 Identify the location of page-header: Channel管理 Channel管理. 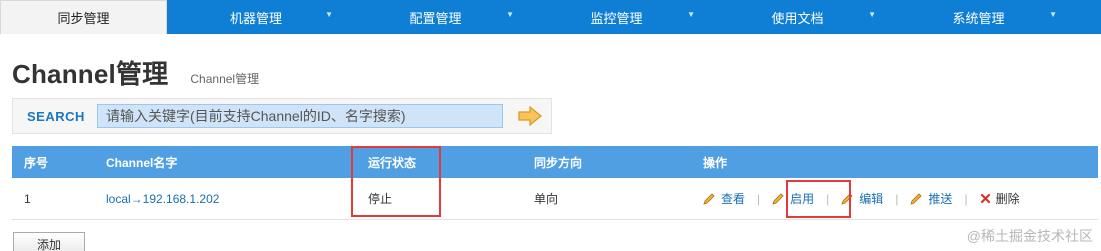
(135, 72).